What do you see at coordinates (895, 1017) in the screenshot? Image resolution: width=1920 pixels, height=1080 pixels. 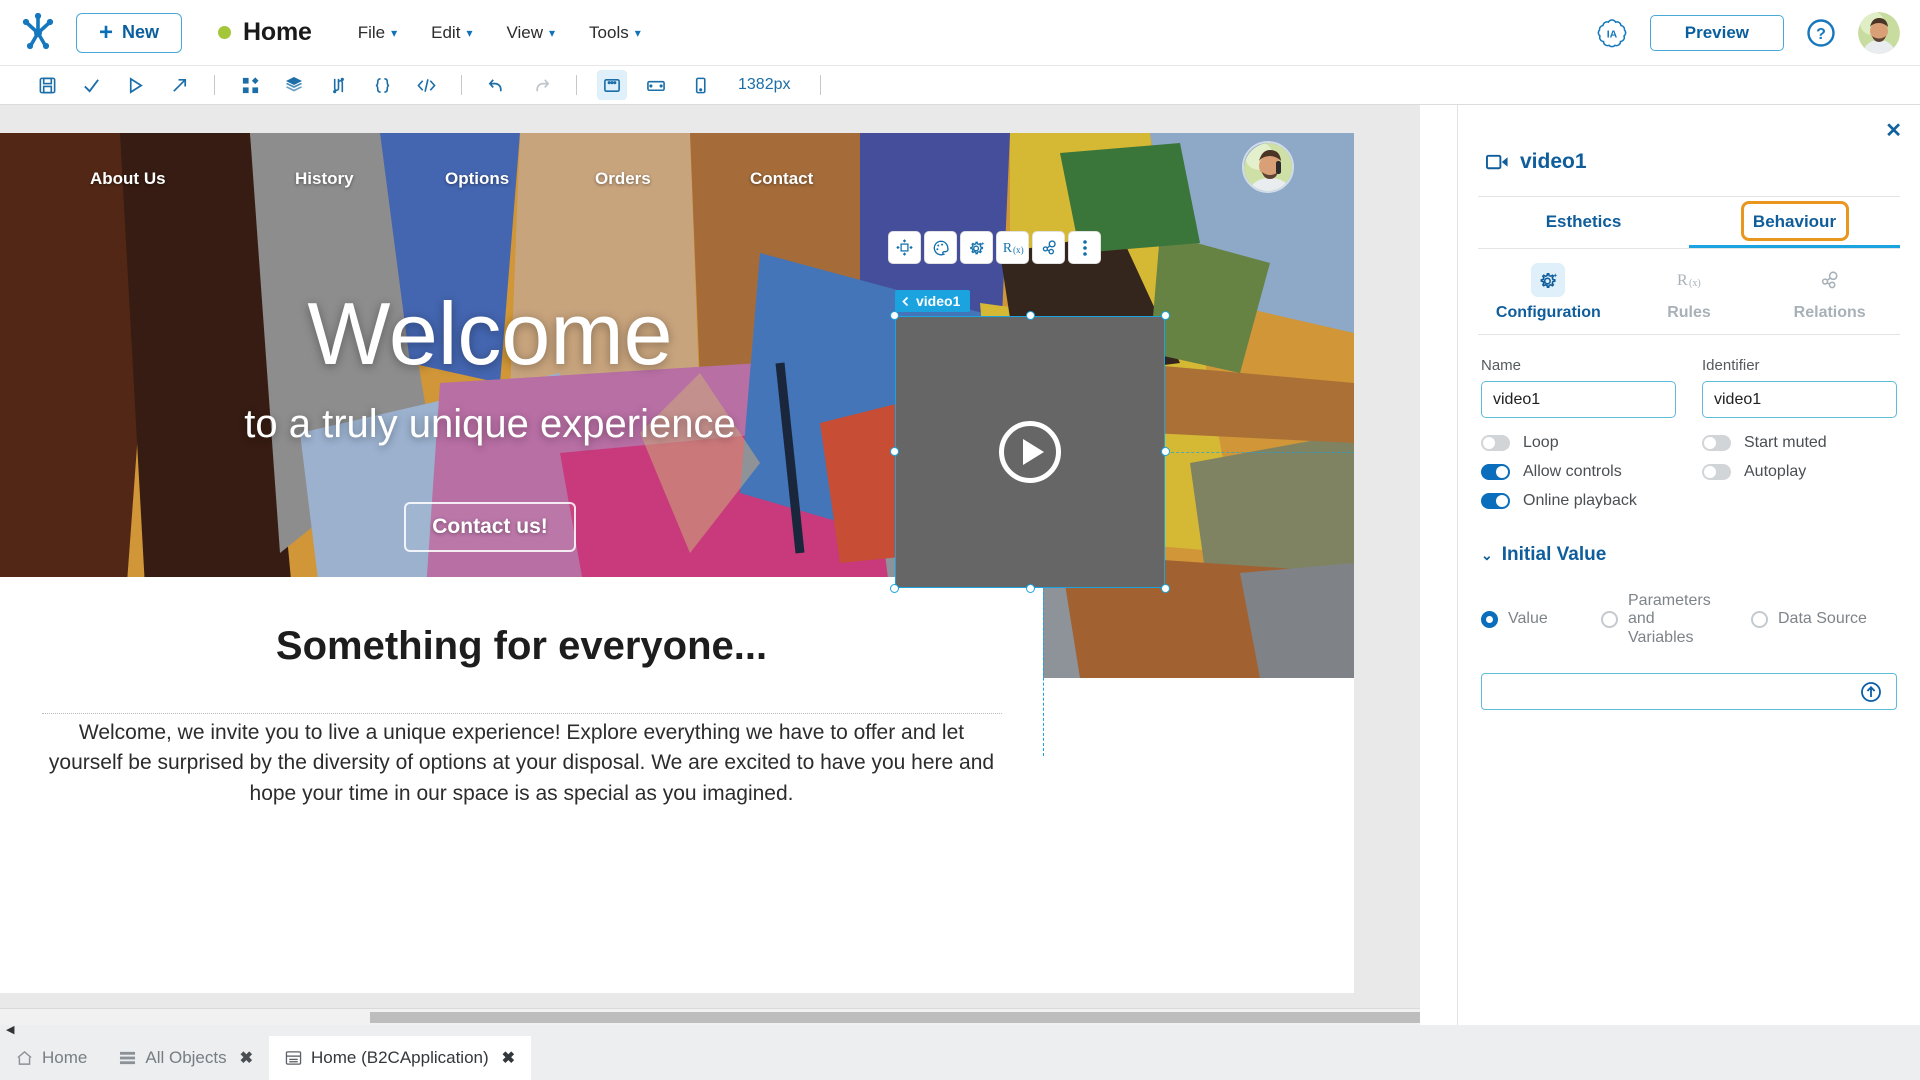 I see `canvas-hscrollbar-thumb` at bounding box center [895, 1017].